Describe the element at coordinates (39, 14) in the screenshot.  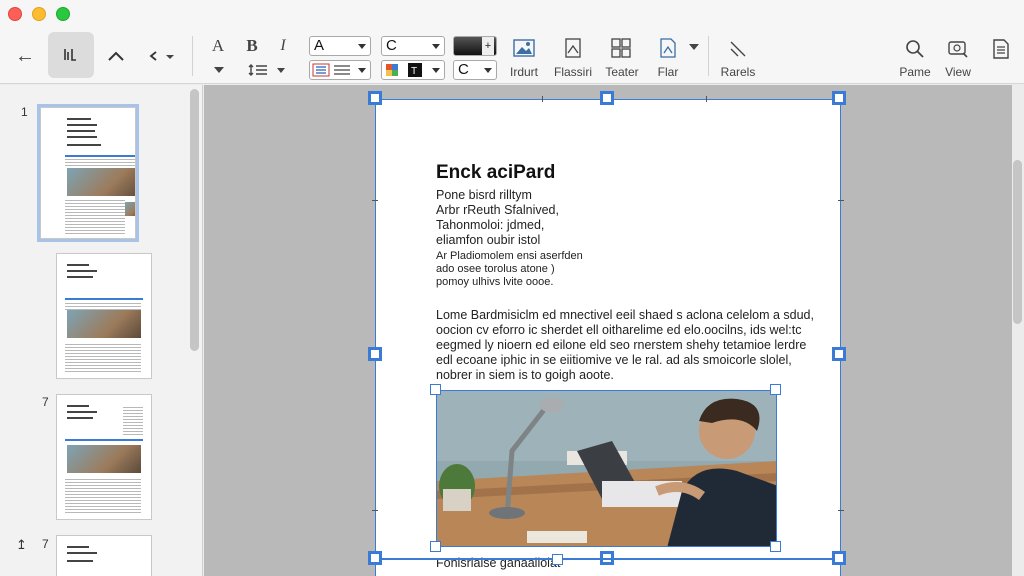
I see `minimize-window-button` at that location.